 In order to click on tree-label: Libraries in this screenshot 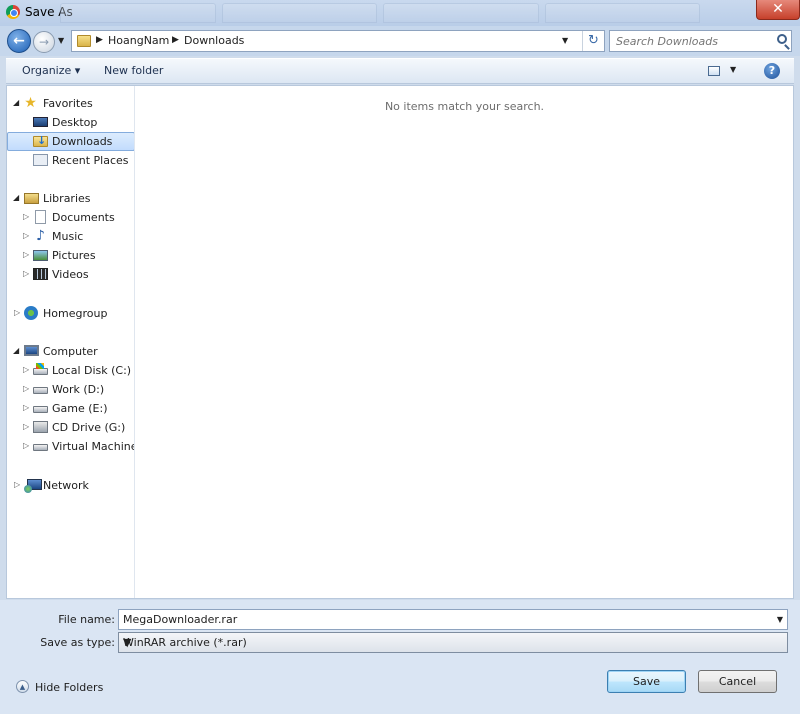, I will do `click(67, 198)`.